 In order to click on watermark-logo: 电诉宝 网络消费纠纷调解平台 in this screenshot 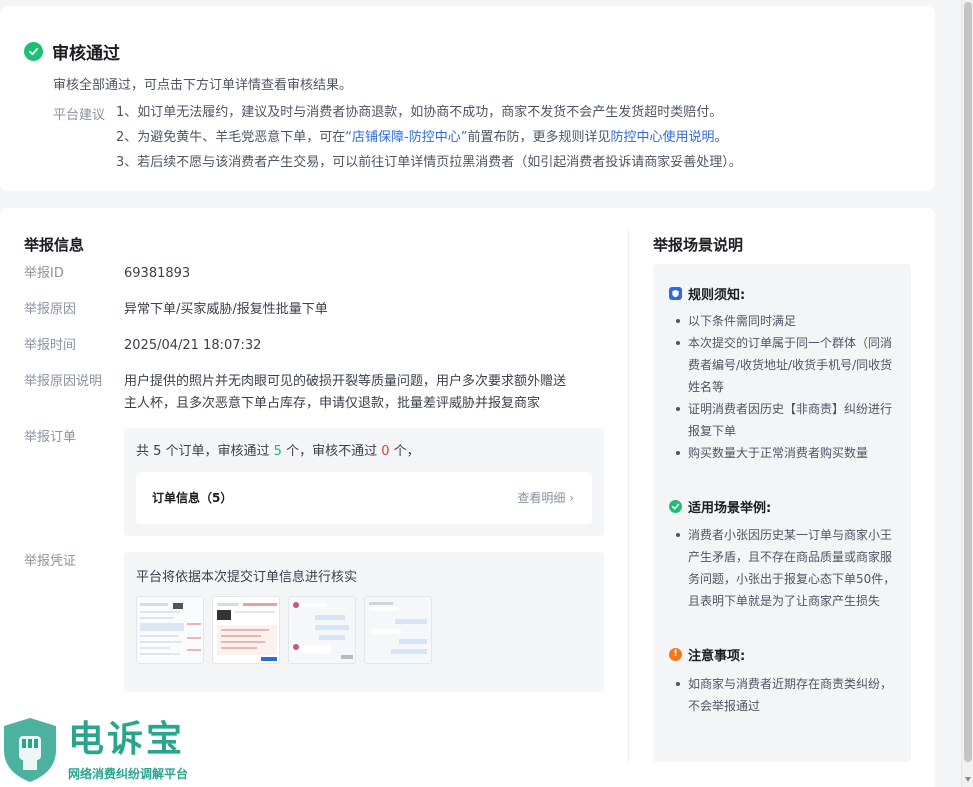, I will do `click(107, 749)`.